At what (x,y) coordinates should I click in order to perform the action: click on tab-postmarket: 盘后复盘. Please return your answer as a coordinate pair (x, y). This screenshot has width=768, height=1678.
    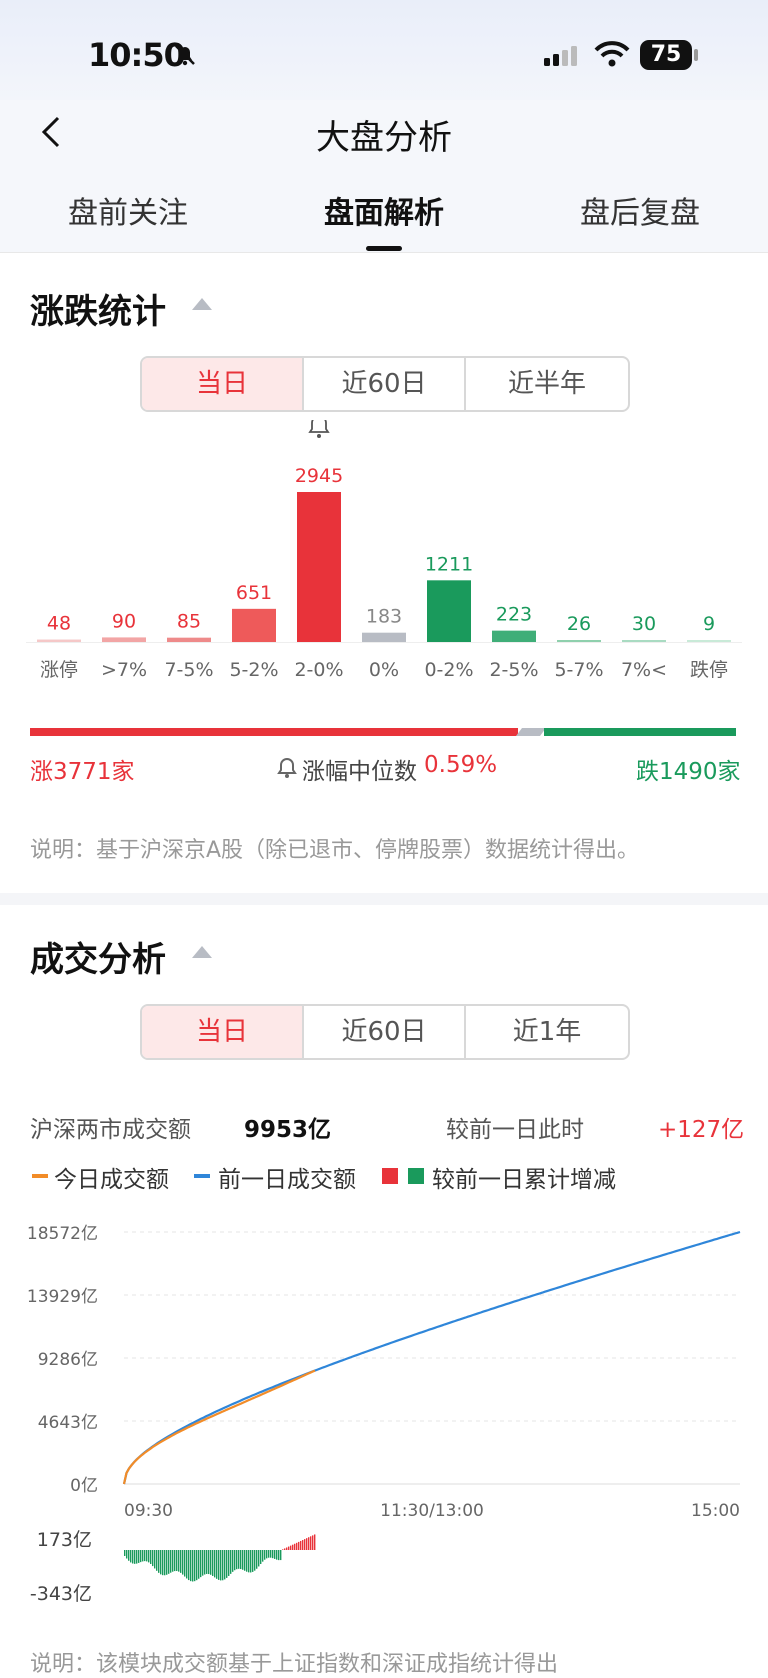
    Looking at the image, I should click on (640, 210).